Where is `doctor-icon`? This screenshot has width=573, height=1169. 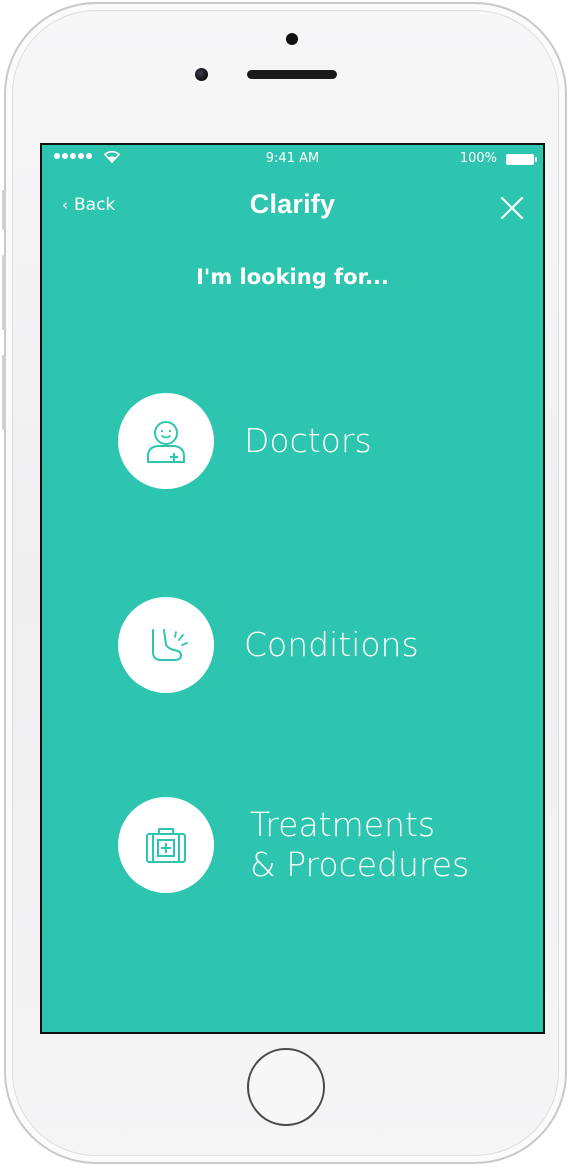
doctor-icon is located at coordinates (166, 442).